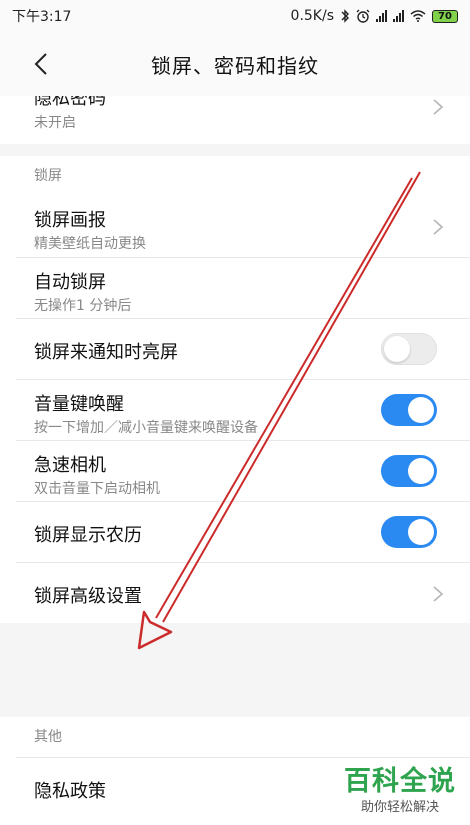 The image size is (470, 825). Describe the element at coordinates (243, 592) in the screenshot. I see `advanced-lock-settings-item: 锁屏高级设置` at that location.